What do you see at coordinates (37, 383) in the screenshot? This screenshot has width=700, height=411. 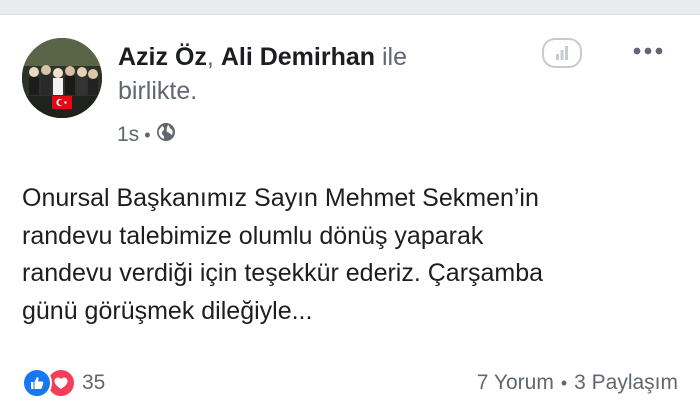 I see `like-icon` at bounding box center [37, 383].